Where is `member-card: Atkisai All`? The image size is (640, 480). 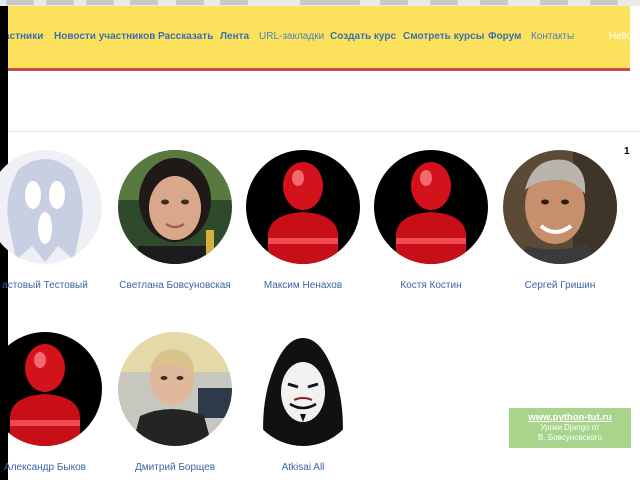
member-card: Atkisai All is located at coordinates (303, 402).